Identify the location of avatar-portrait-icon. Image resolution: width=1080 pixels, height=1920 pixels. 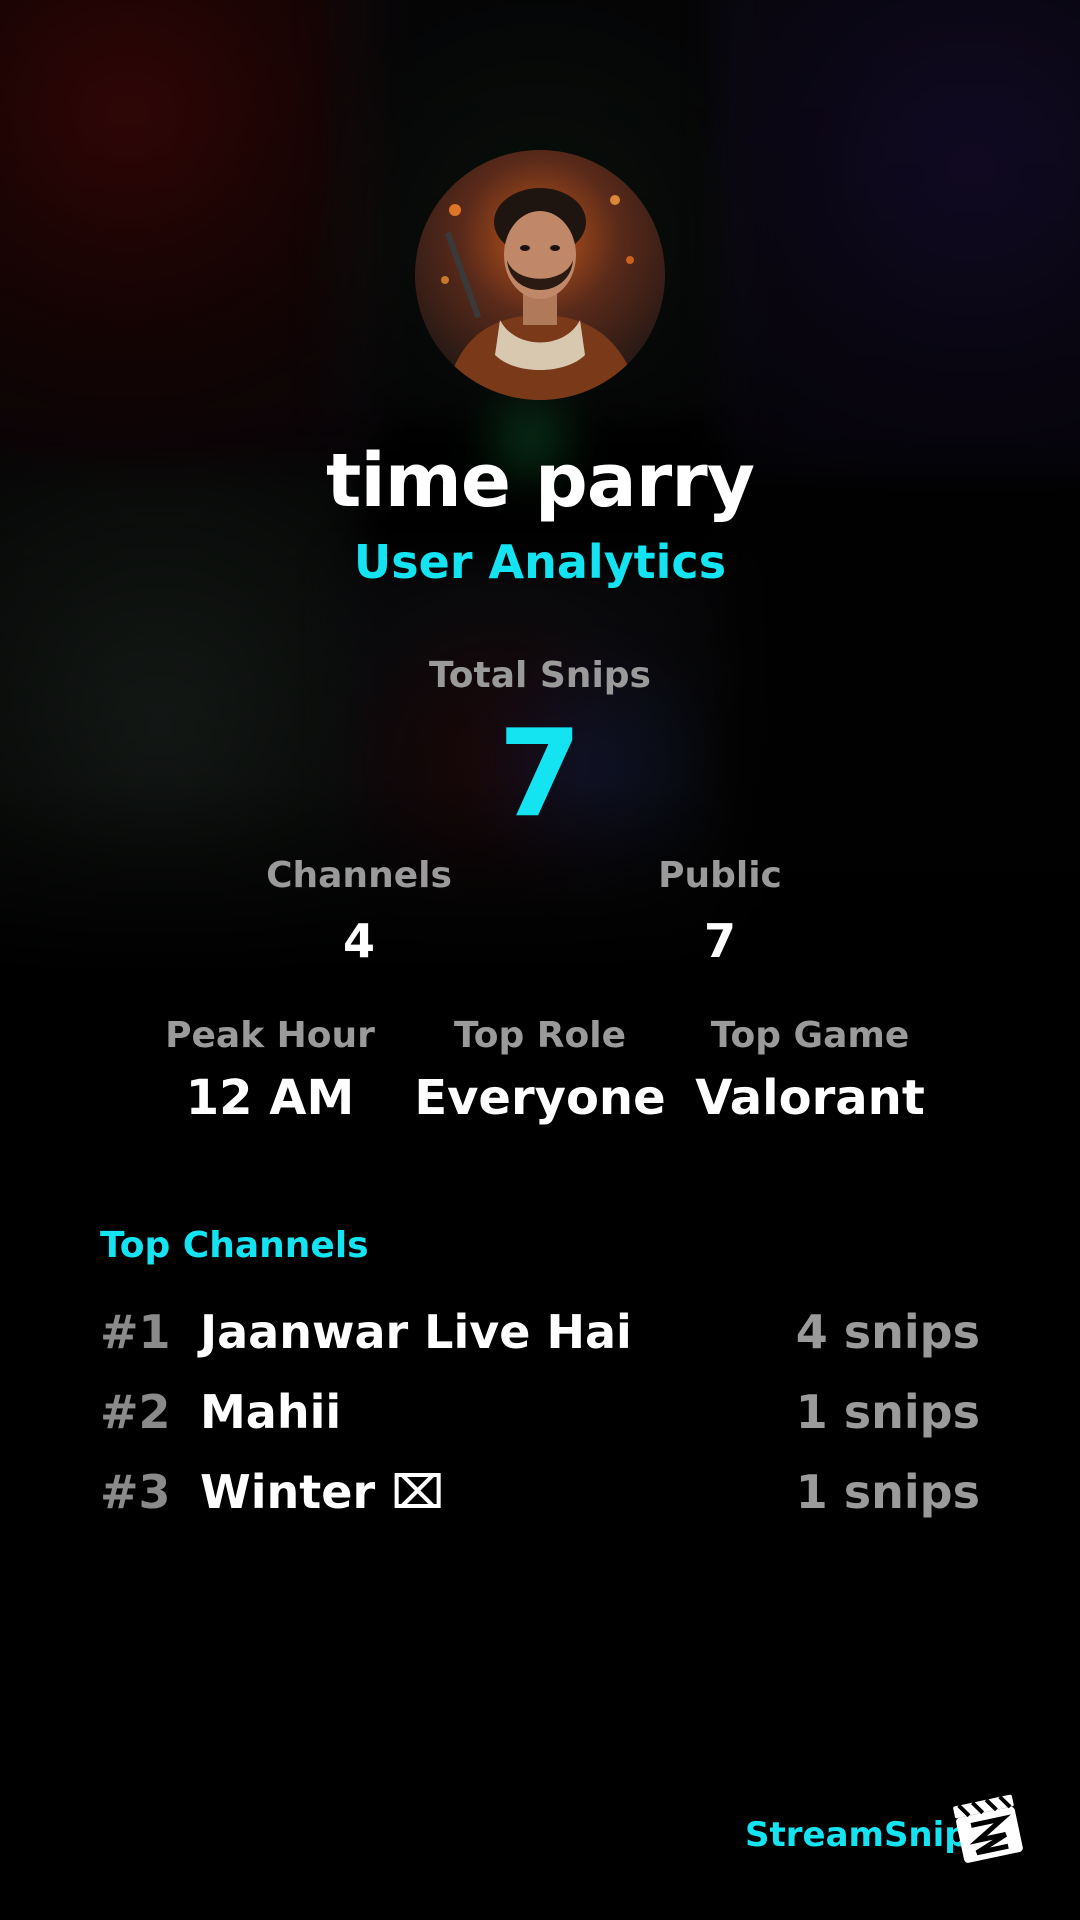
(540, 275).